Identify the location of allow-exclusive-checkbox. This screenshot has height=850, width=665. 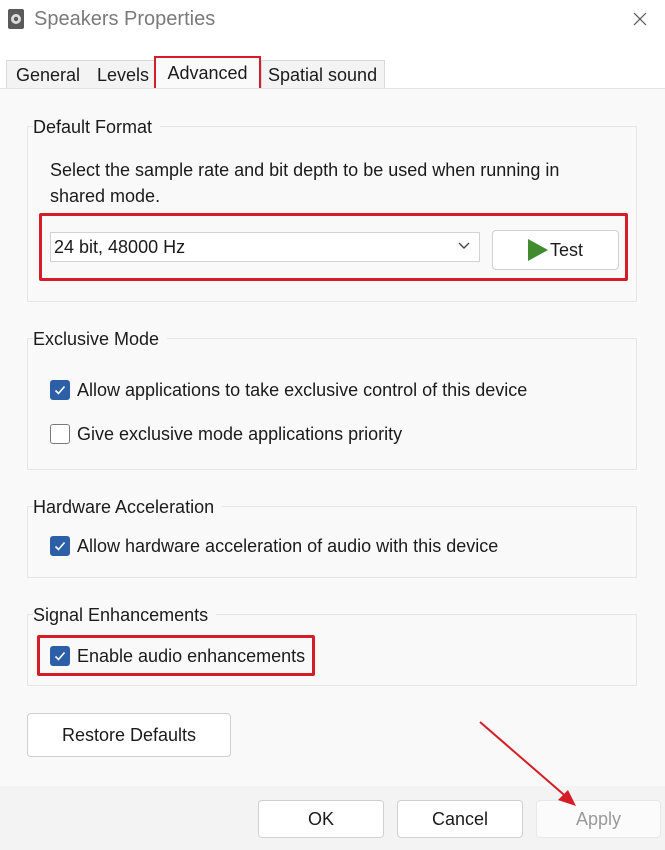
(60, 390).